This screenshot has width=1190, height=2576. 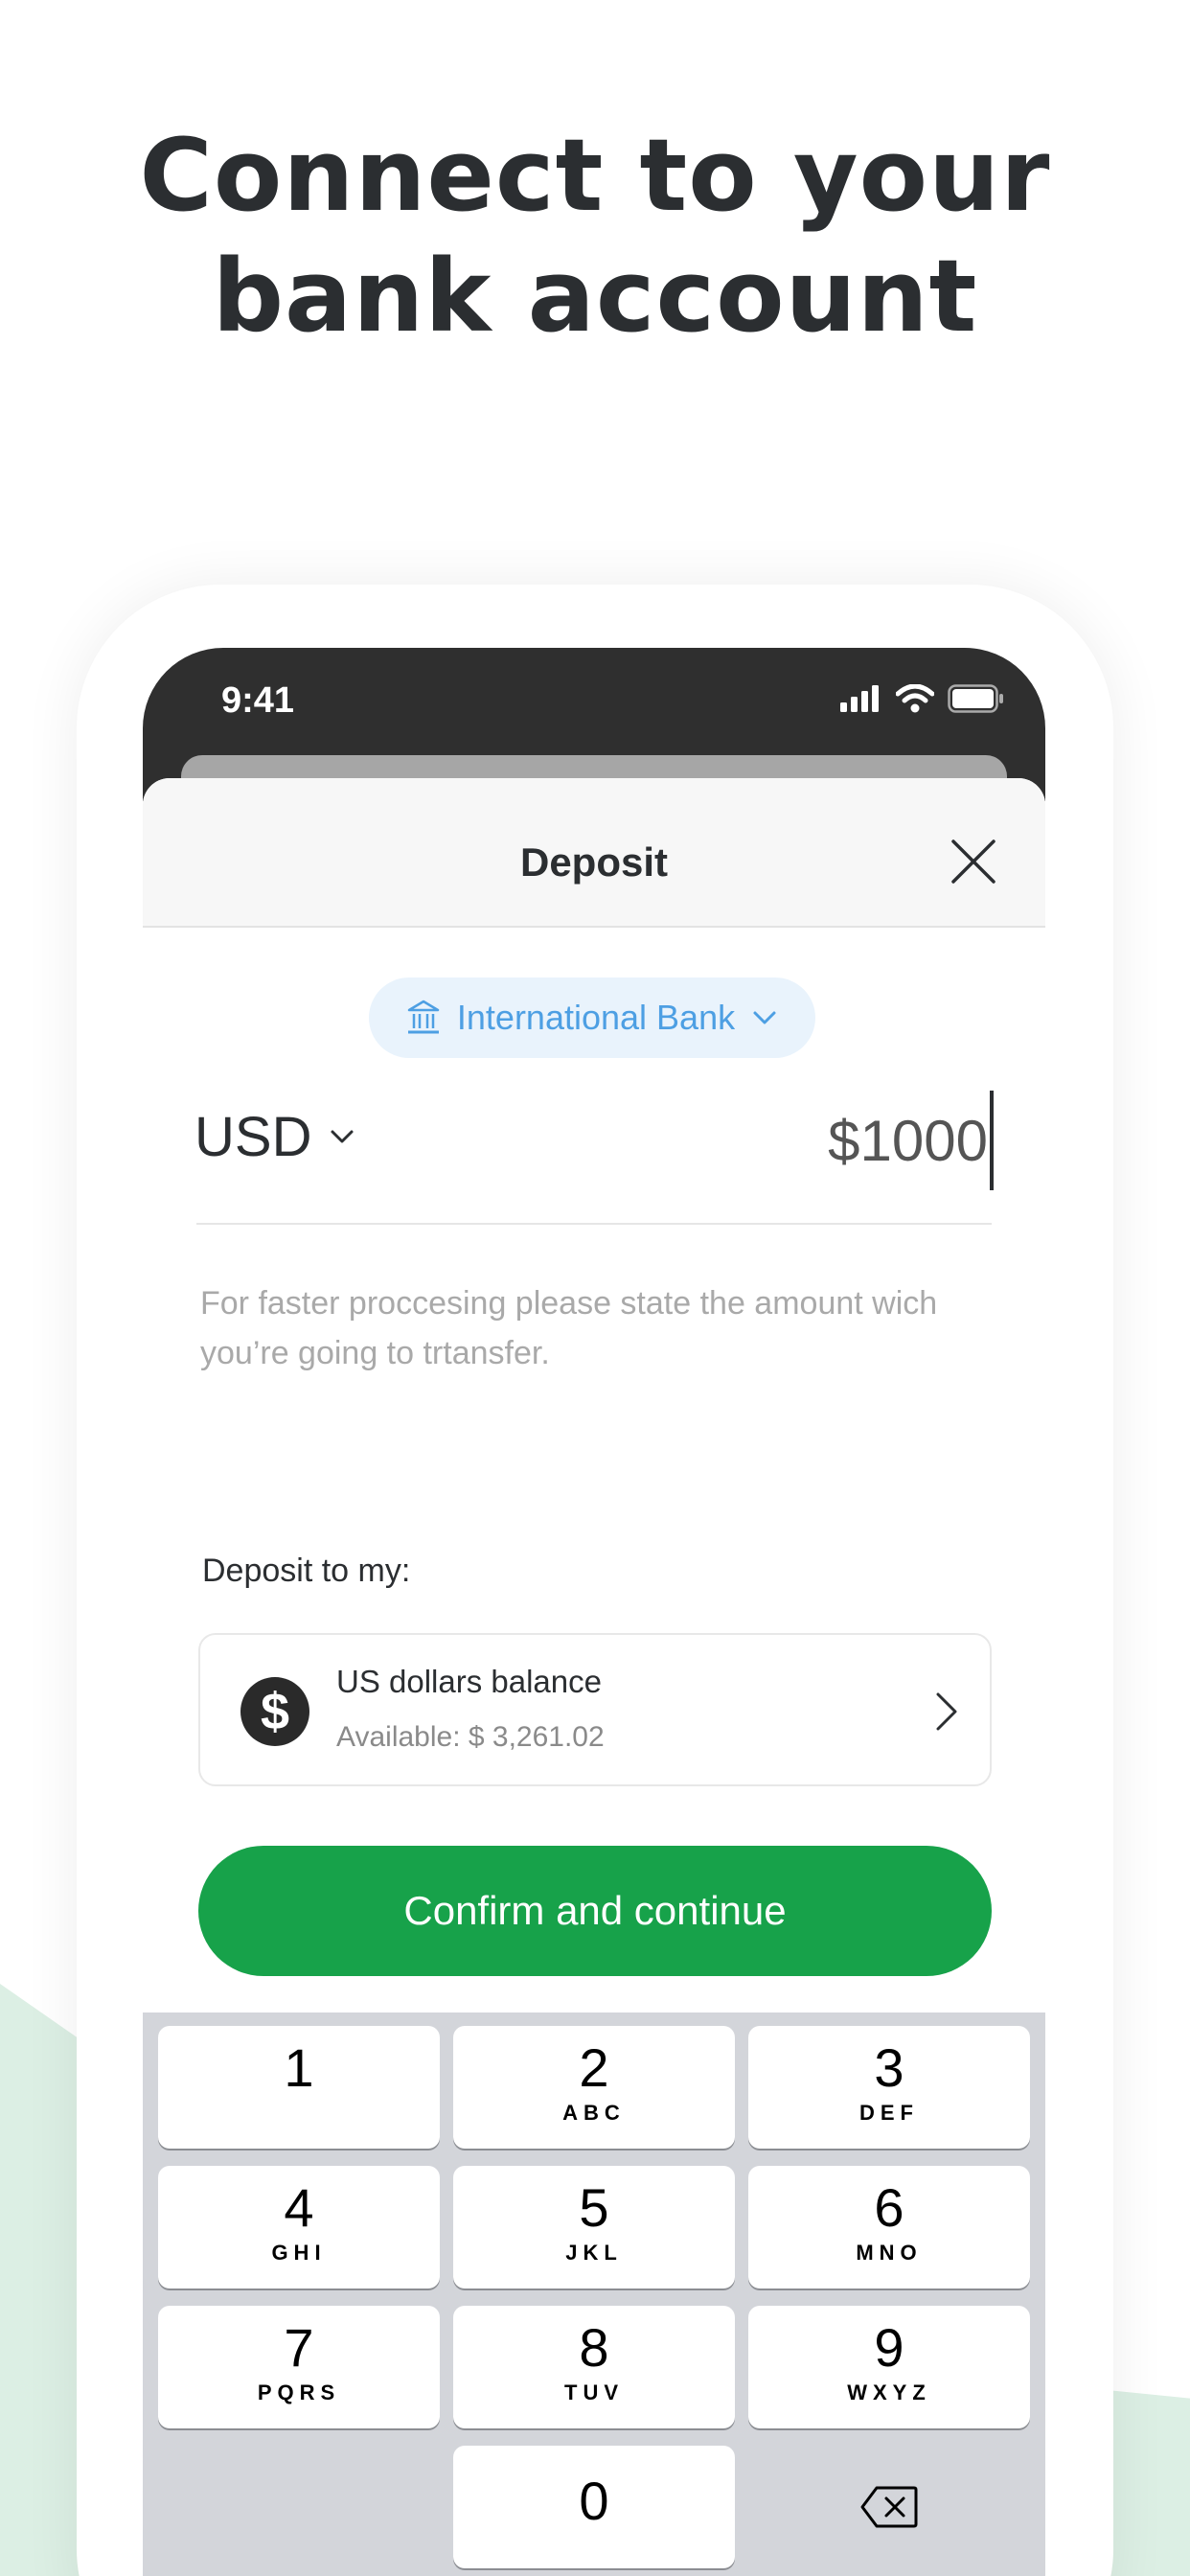 I want to click on wifi-icon, so click(x=915, y=698).